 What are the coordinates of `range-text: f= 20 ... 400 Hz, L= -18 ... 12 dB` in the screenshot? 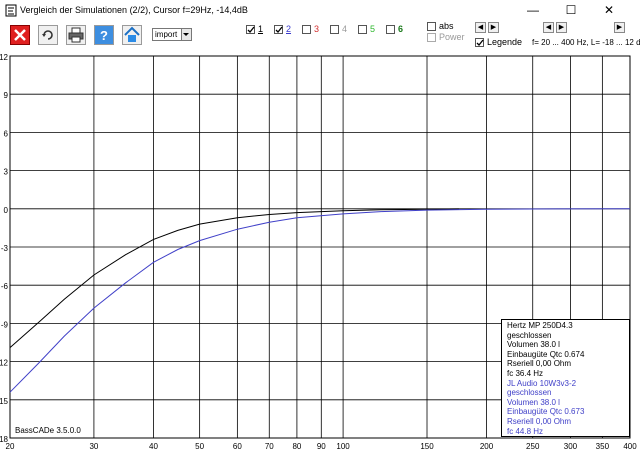 It's located at (586, 42).